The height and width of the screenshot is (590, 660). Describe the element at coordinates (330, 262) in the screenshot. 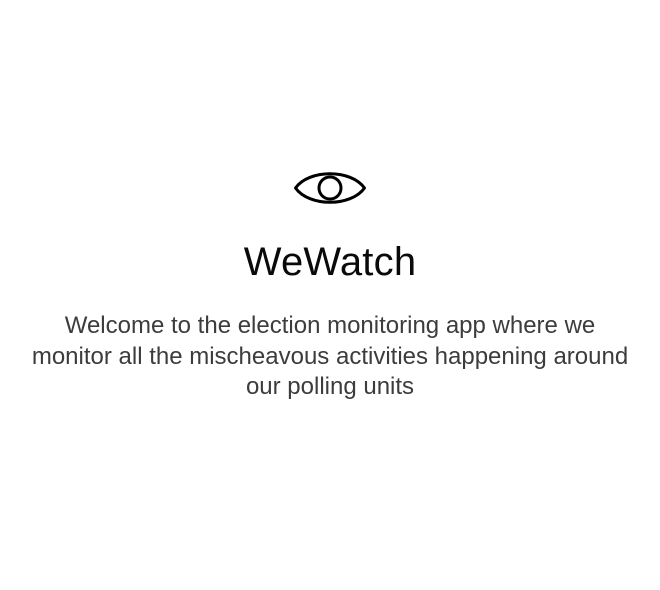

I see `app-title: WeWatch` at that location.